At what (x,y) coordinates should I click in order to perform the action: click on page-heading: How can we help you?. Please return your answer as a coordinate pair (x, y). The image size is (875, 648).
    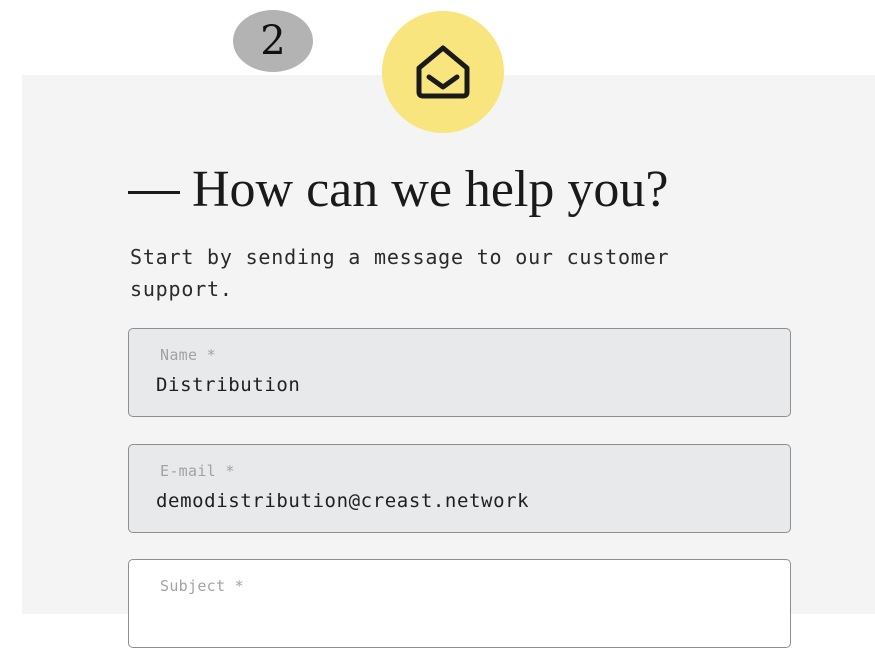
    Looking at the image, I should click on (398, 190).